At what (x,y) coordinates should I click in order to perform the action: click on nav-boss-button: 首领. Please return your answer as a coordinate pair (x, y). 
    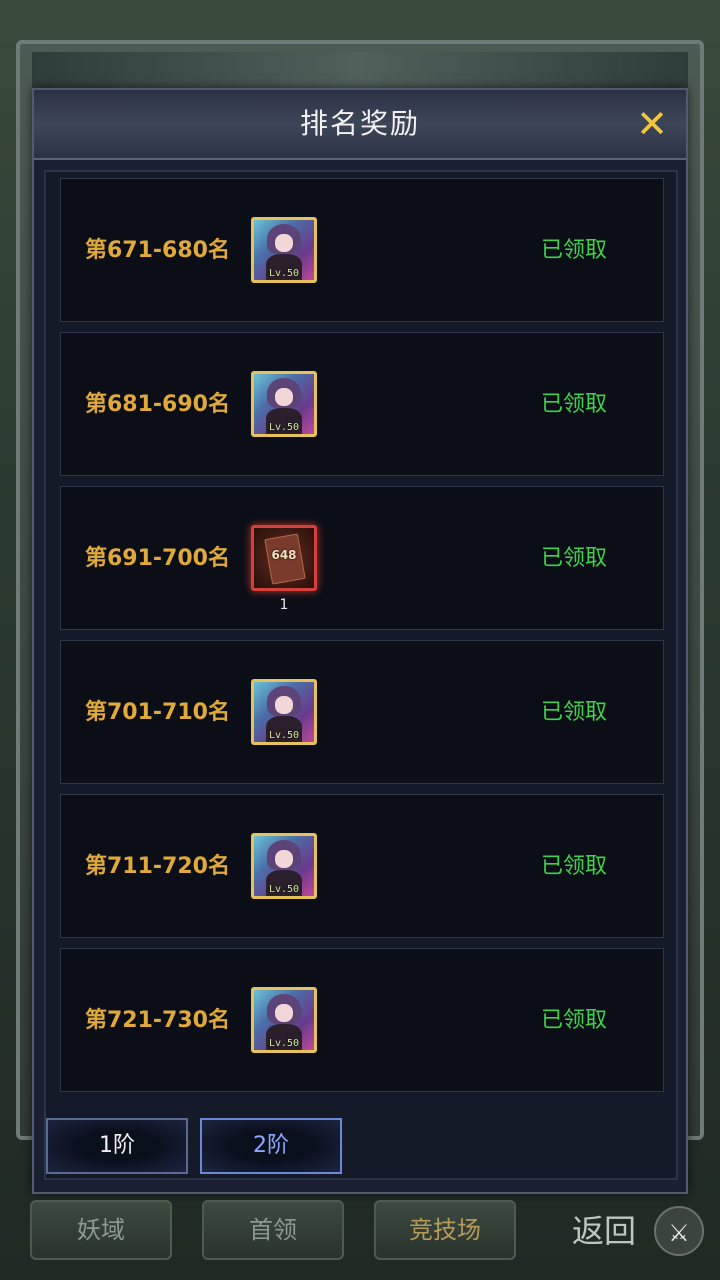
    Looking at the image, I should click on (273, 1230).